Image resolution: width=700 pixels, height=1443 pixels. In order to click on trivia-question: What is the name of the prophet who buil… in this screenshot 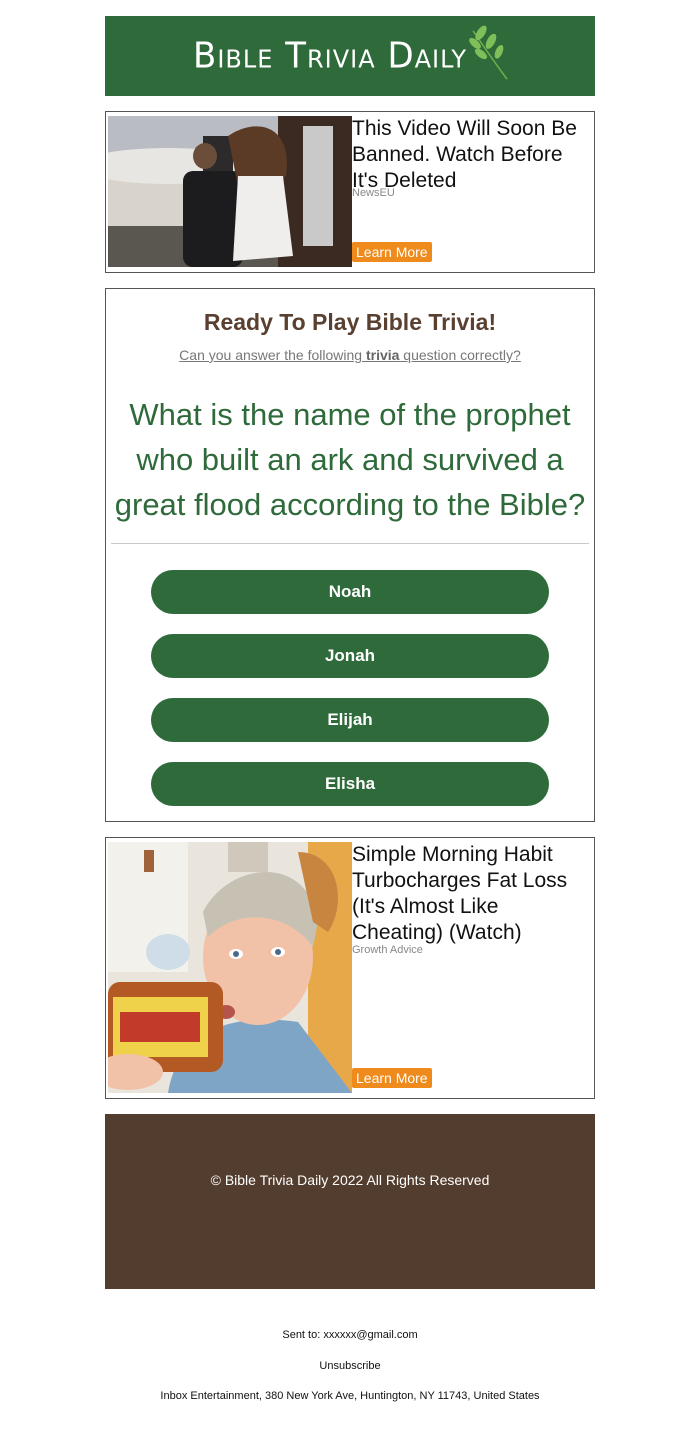, I will do `click(350, 459)`.